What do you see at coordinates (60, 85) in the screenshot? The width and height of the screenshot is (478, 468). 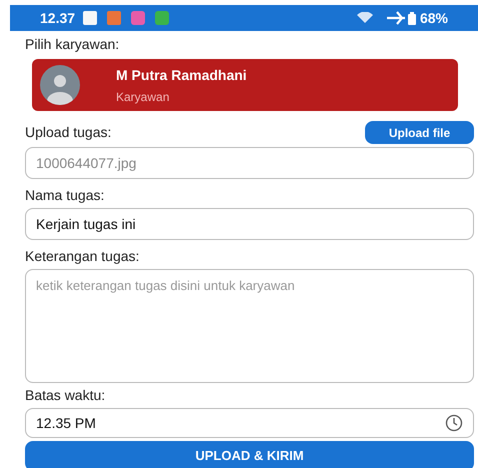 I see `avatar-icon` at bounding box center [60, 85].